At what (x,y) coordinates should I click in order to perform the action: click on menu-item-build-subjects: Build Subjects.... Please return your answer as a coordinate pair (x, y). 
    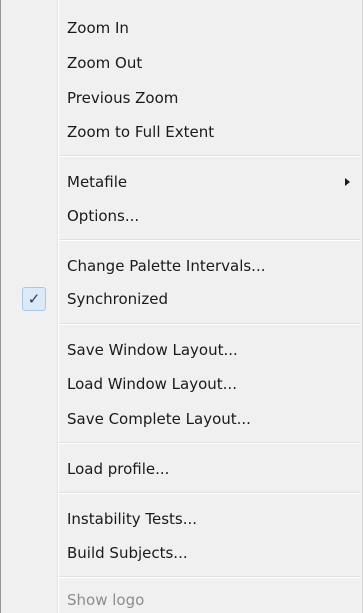
    Looking at the image, I should click on (181, 553).